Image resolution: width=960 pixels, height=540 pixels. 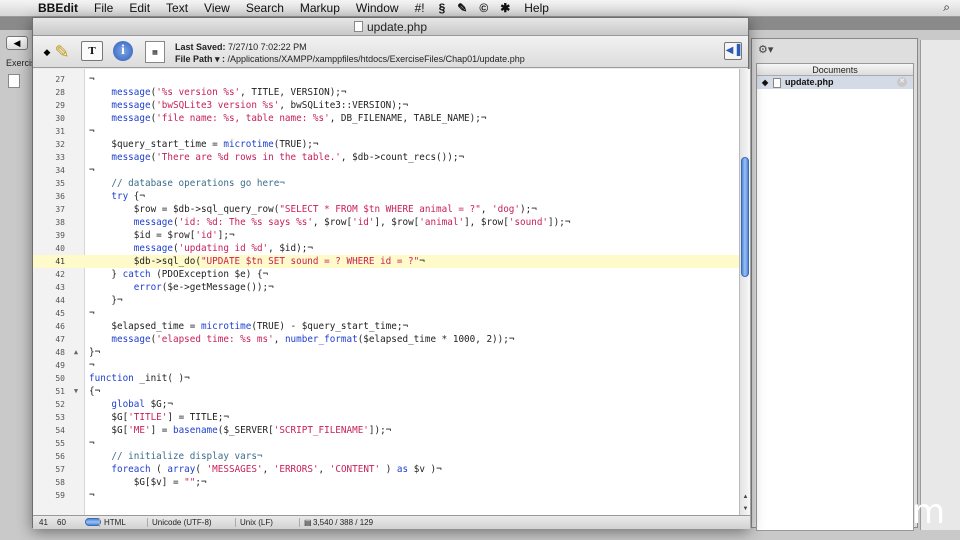 What do you see at coordinates (320, 8) in the screenshot?
I see `menu-markup: Markup` at bounding box center [320, 8].